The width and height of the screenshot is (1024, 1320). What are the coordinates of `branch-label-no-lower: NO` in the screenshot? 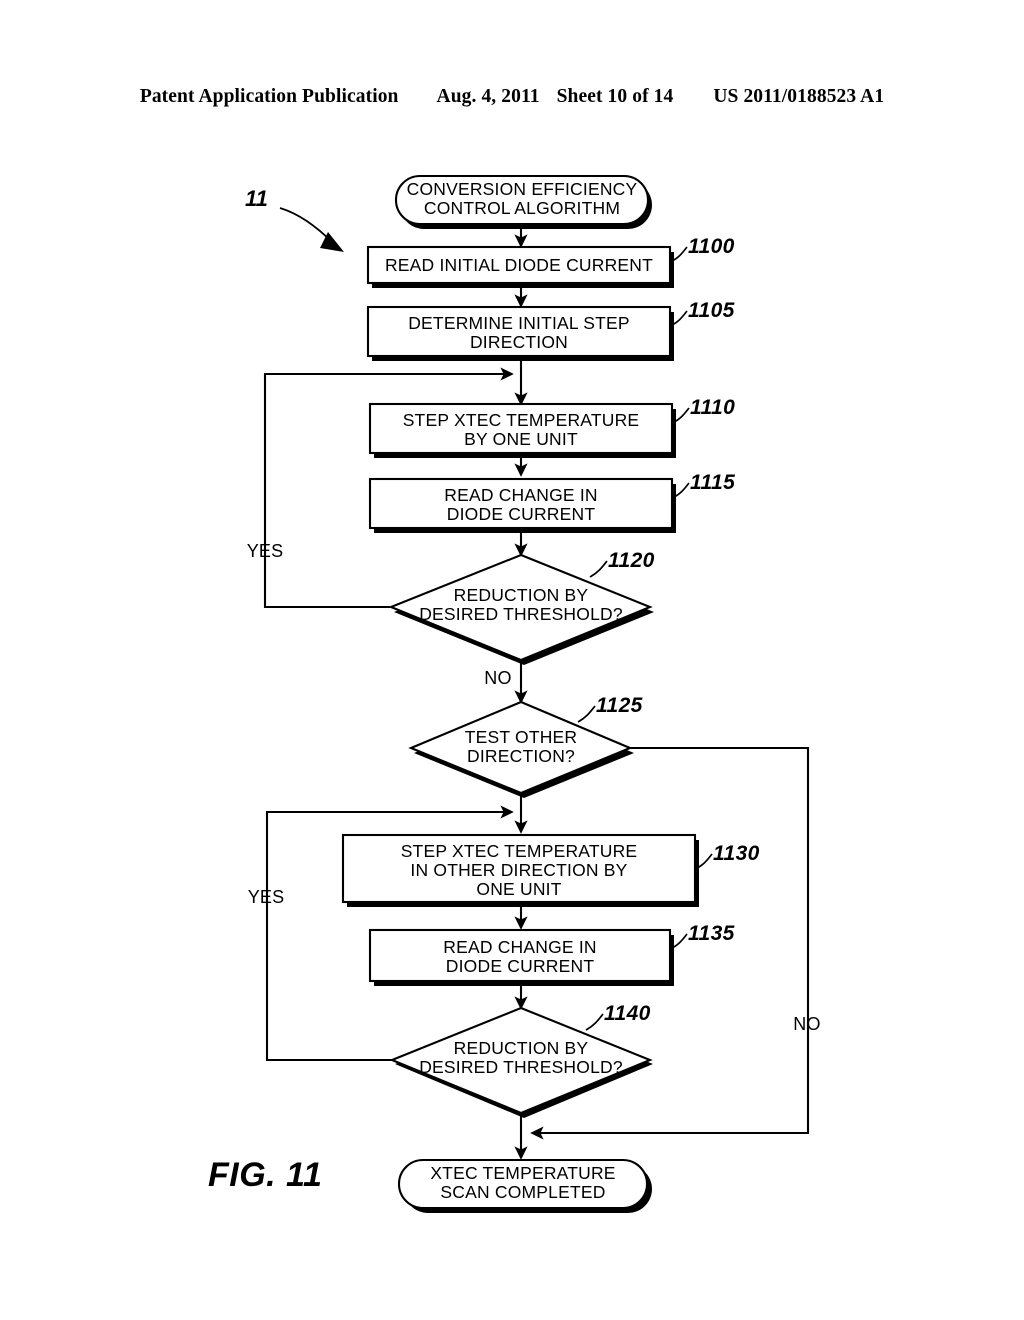 It's located at (806, 1024).